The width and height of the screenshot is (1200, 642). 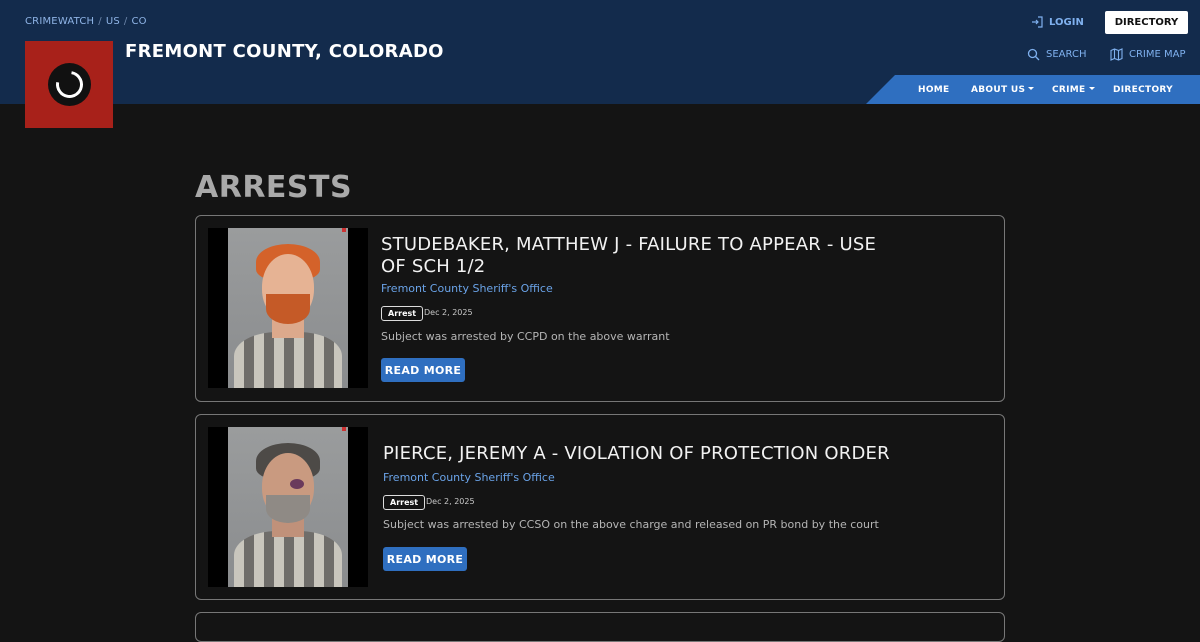 What do you see at coordinates (998, 90) in the screenshot?
I see `nav-about-us-label: ABOUT US` at bounding box center [998, 90].